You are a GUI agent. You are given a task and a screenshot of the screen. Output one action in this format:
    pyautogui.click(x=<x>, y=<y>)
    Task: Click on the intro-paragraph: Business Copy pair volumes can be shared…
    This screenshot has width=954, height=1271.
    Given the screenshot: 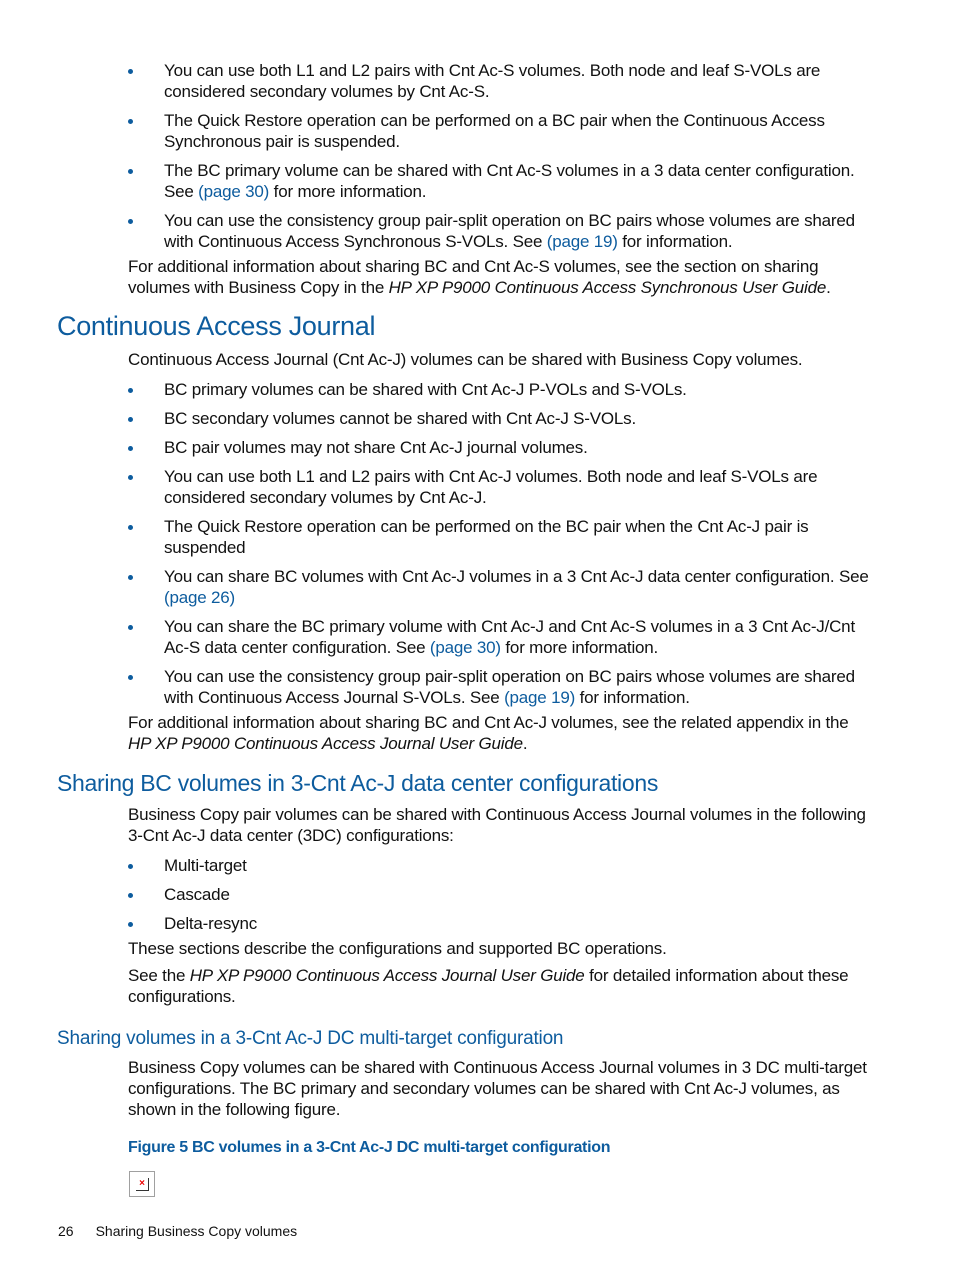 What is the action you would take?
    pyautogui.click(x=497, y=825)
    